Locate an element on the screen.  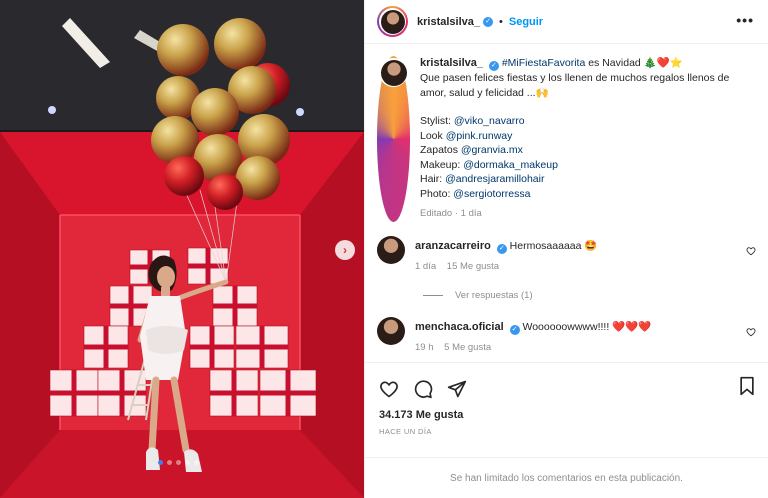
credit-label: Makeup: is located at coordinates (442, 164).